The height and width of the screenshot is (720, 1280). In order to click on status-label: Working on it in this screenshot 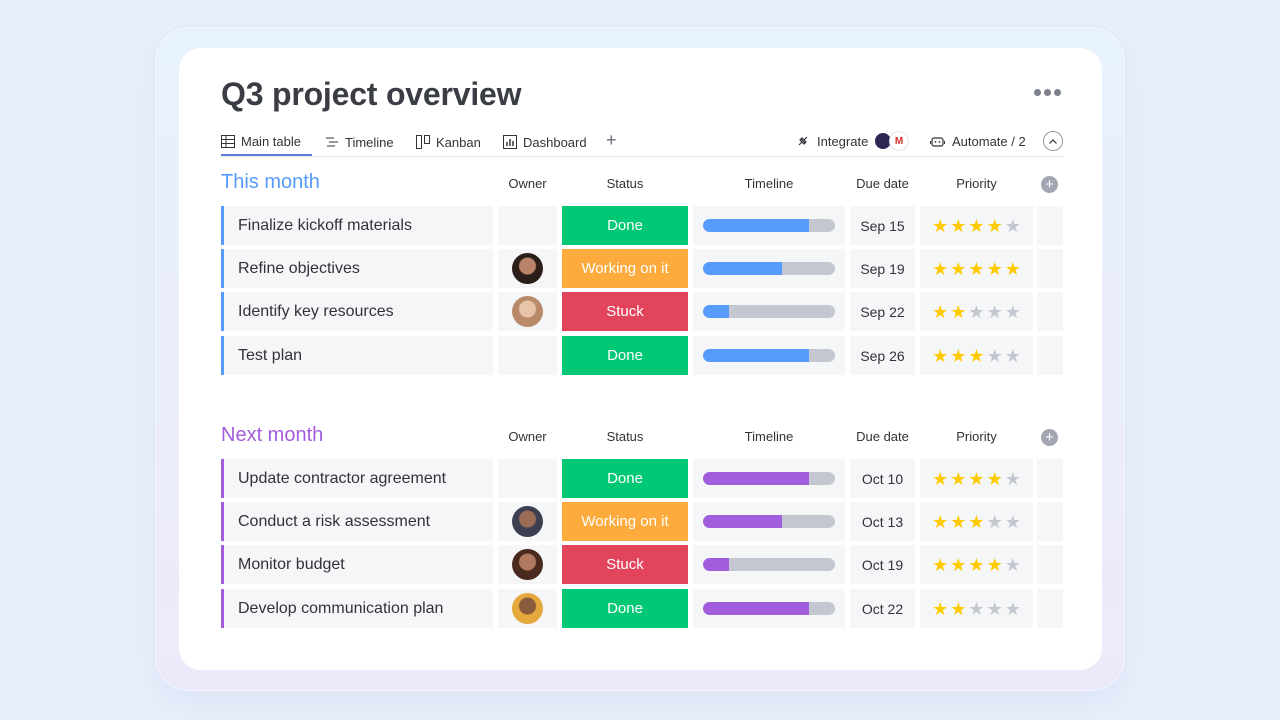, I will do `click(625, 268)`.